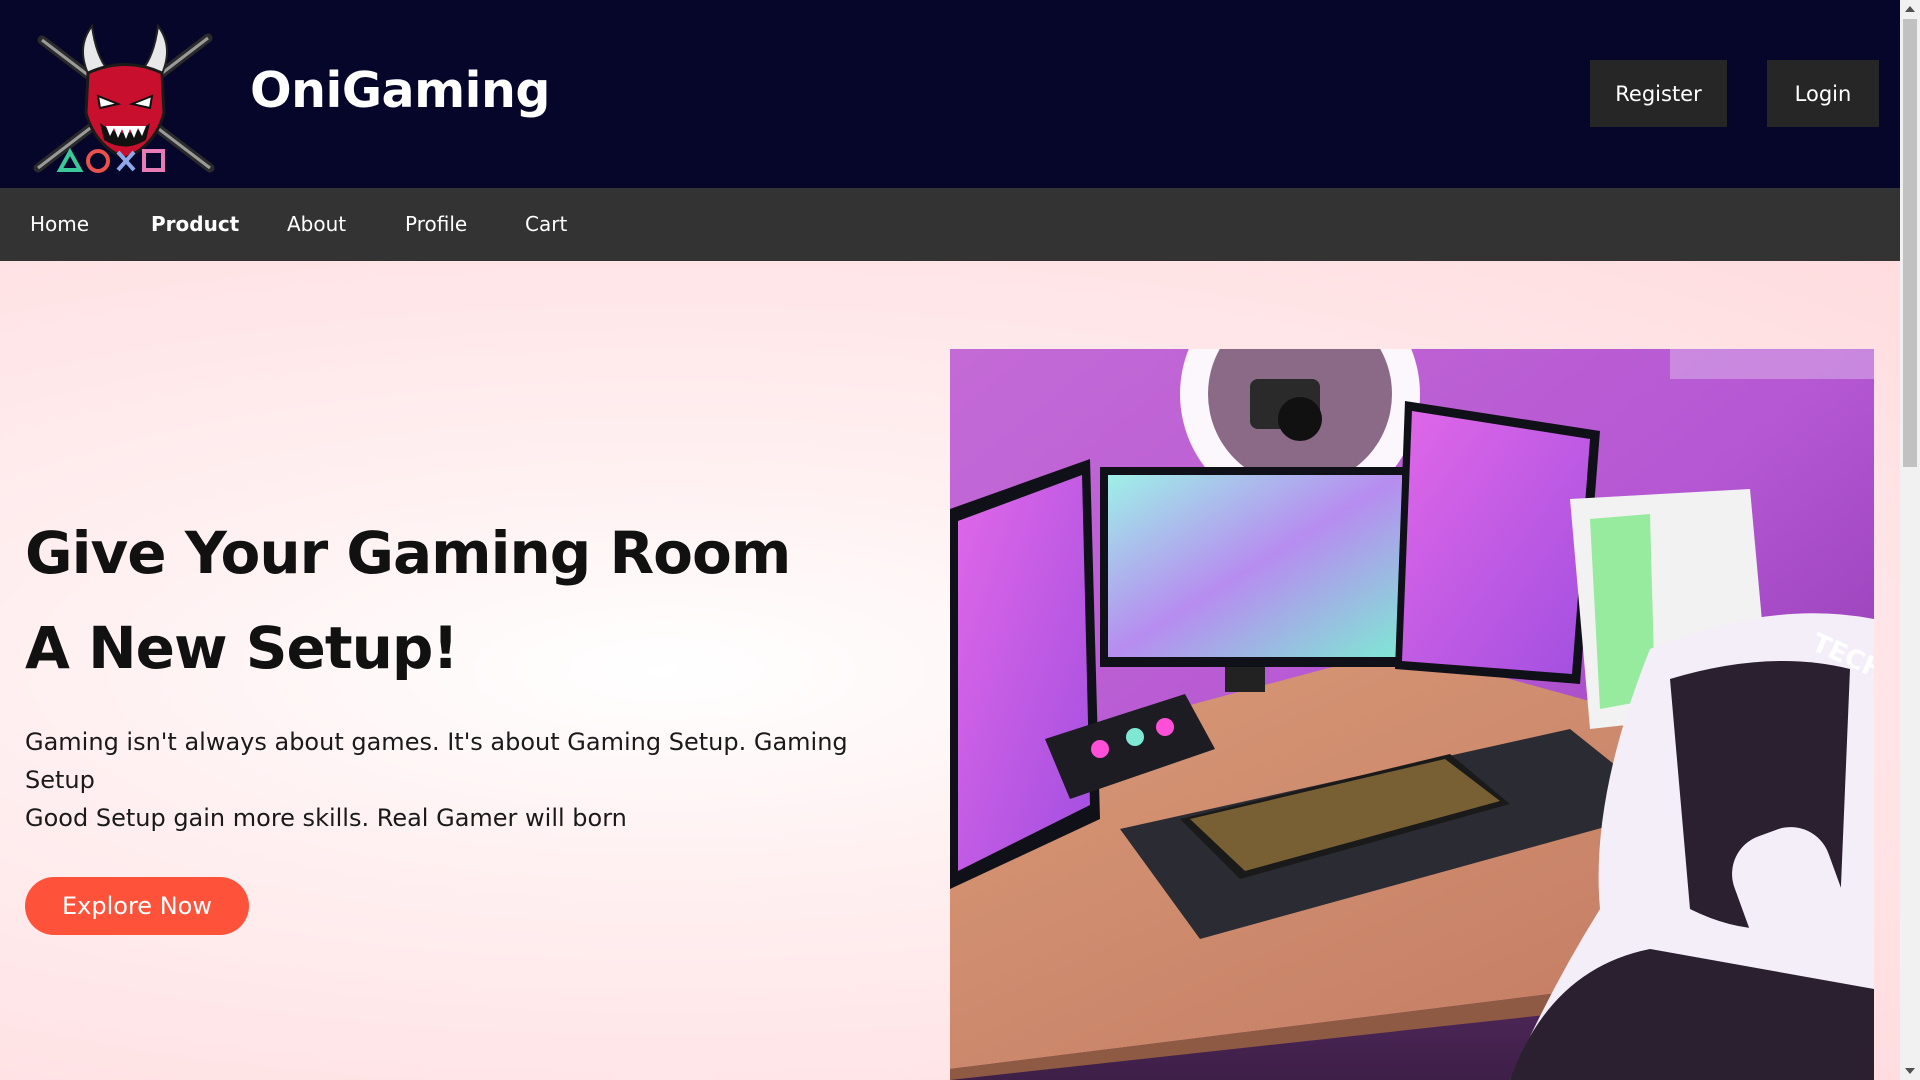 The width and height of the screenshot is (1920, 1080). What do you see at coordinates (1823, 93) in the screenshot?
I see `login-button: Login` at bounding box center [1823, 93].